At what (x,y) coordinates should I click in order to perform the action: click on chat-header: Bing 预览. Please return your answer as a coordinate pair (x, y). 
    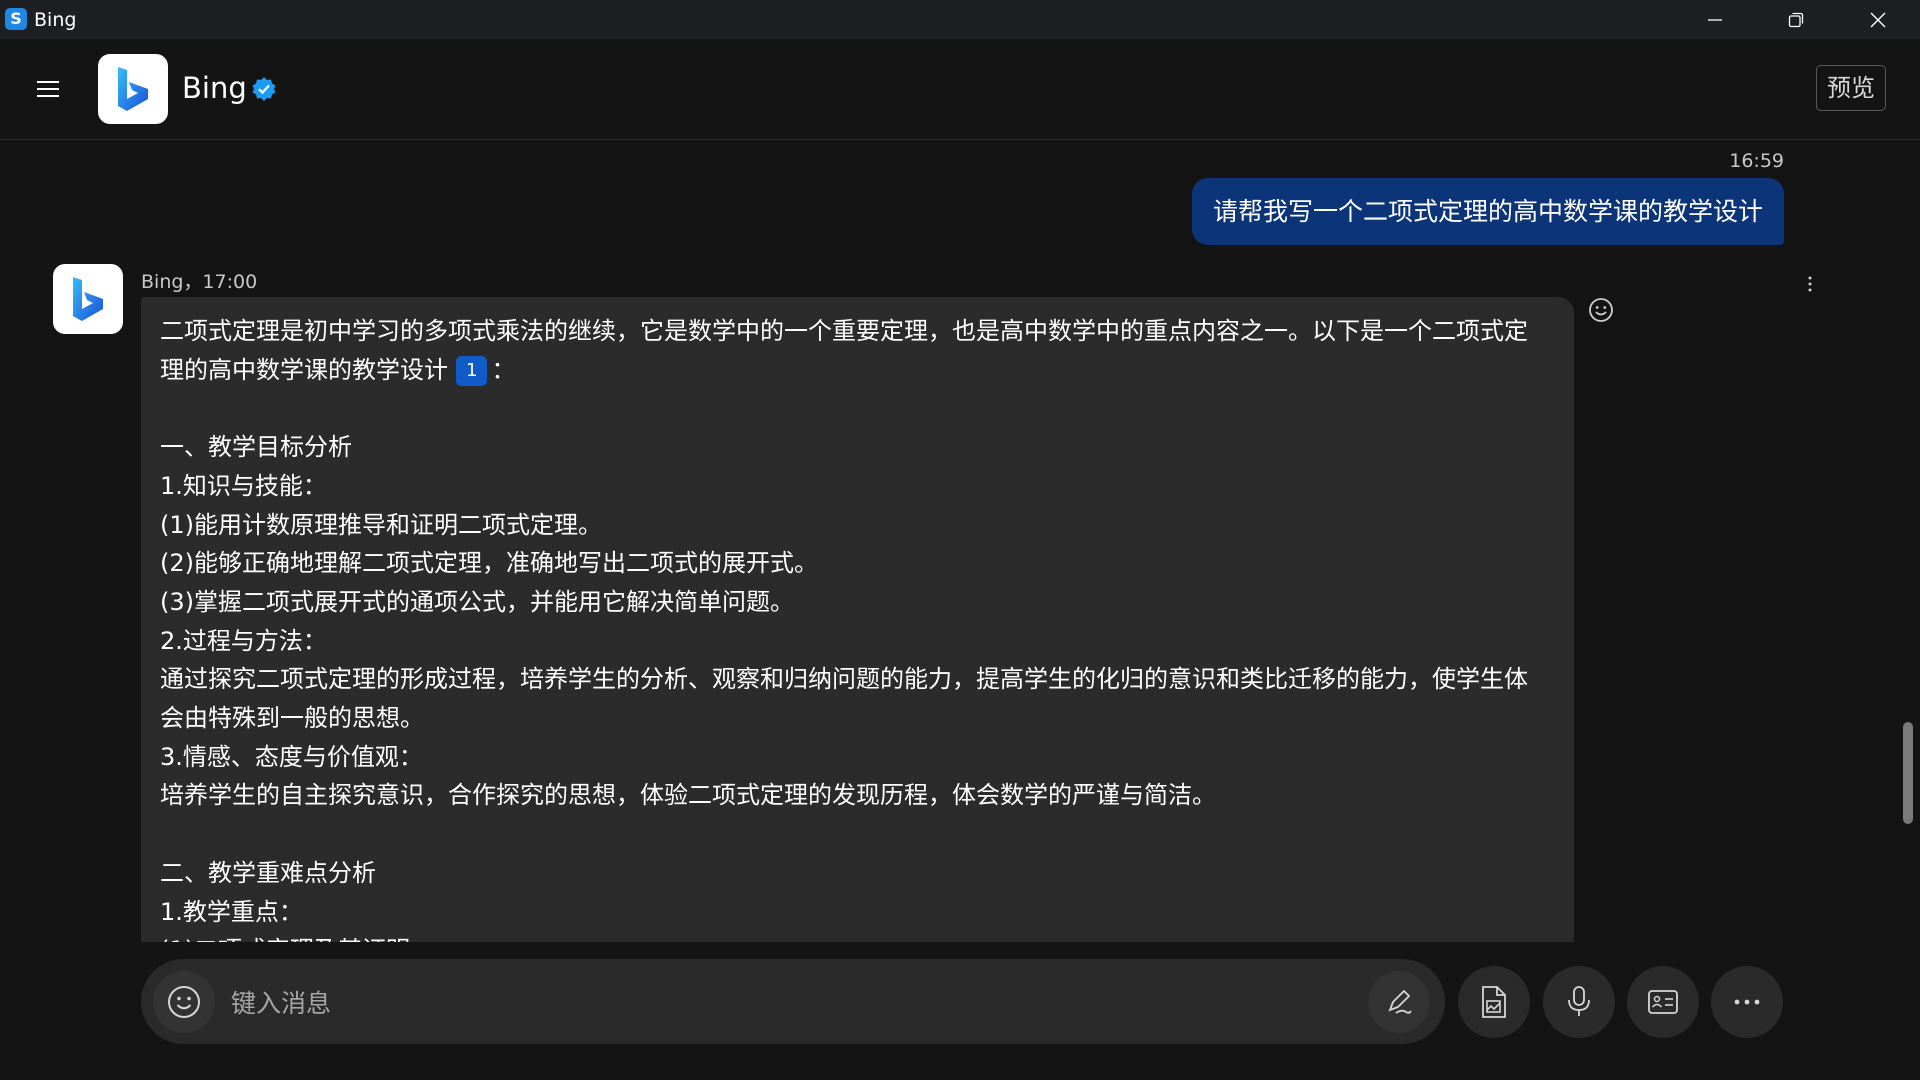
    Looking at the image, I should click on (960, 89).